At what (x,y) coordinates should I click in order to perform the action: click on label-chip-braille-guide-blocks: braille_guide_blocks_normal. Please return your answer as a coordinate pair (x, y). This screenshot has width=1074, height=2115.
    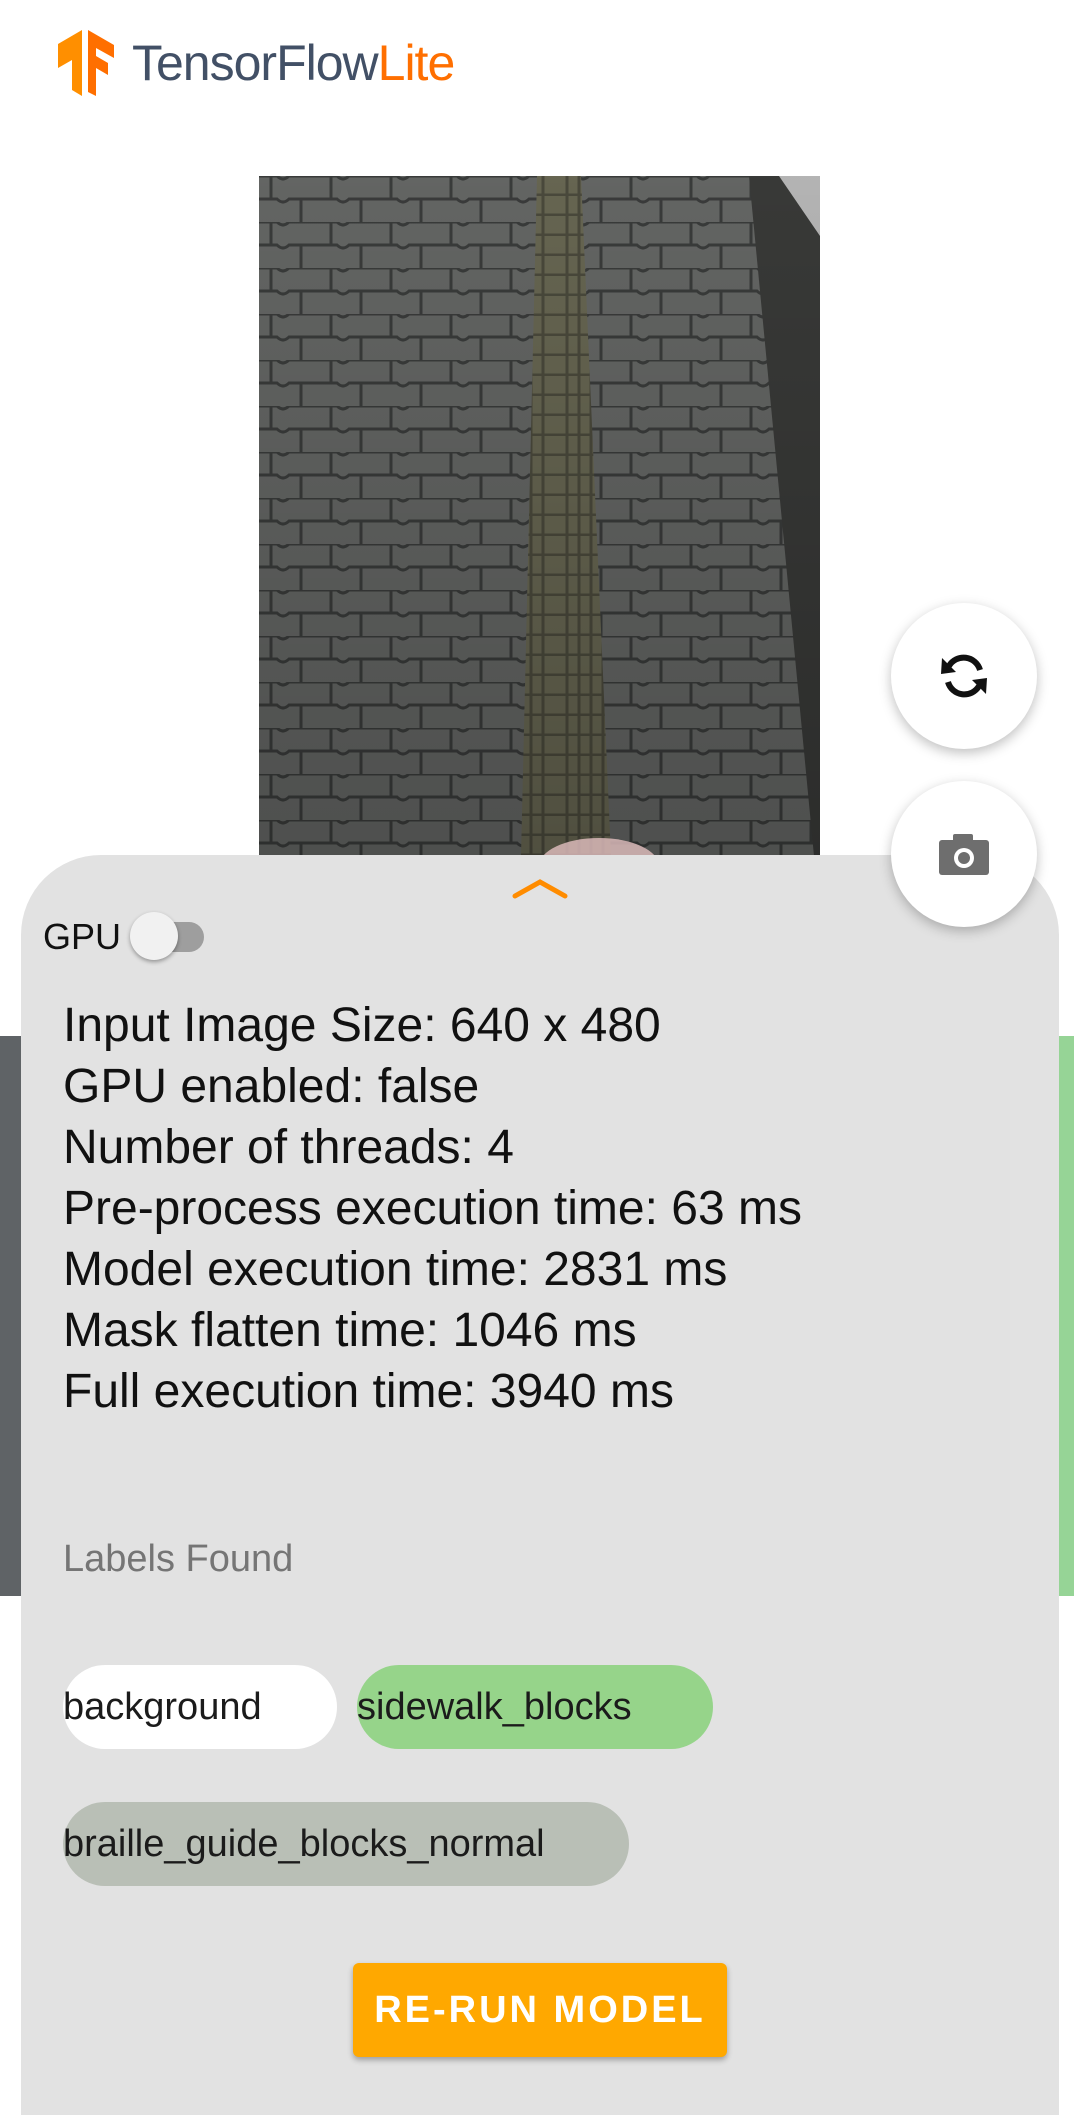
    Looking at the image, I should click on (346, 1844).